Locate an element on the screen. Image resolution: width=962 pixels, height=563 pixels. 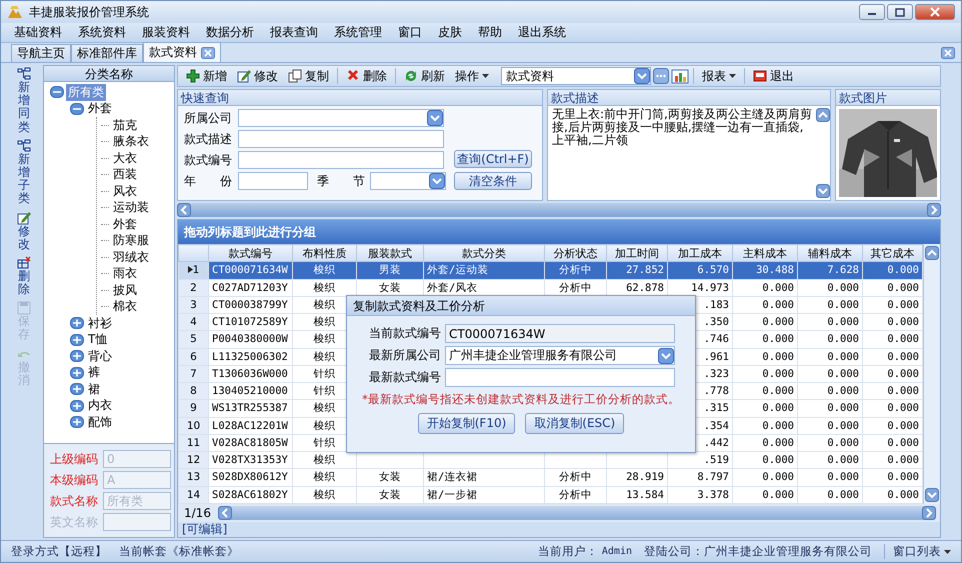
tree-item: 背心 is located at coordinates (100, 356).